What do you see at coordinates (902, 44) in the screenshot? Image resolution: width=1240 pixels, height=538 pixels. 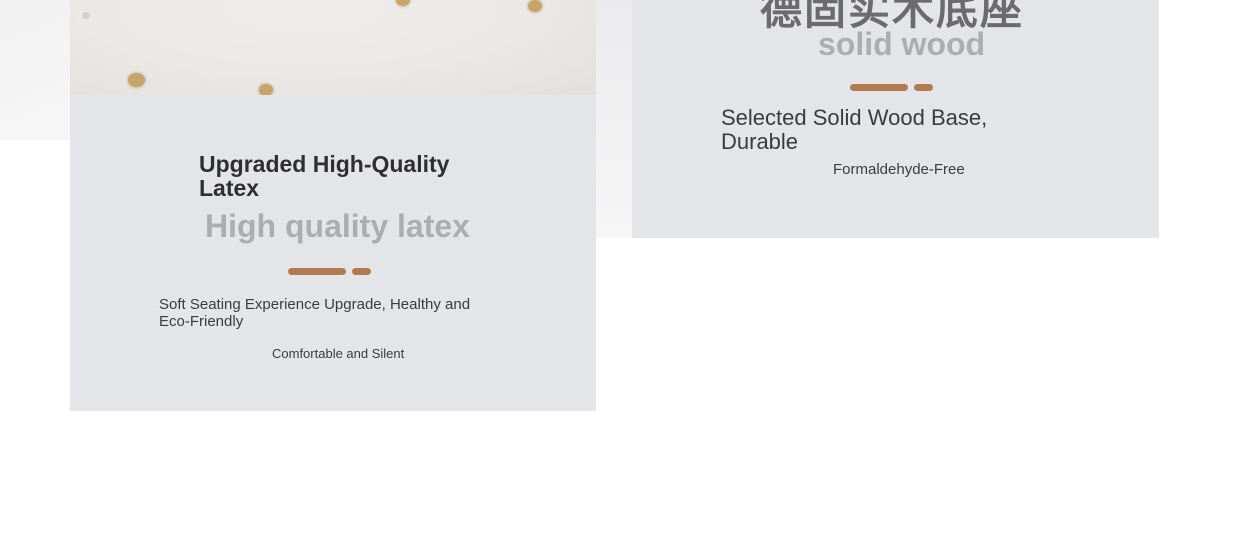 I see `wood-ghost-heading: solid wood` at bounding box center [902, 44].